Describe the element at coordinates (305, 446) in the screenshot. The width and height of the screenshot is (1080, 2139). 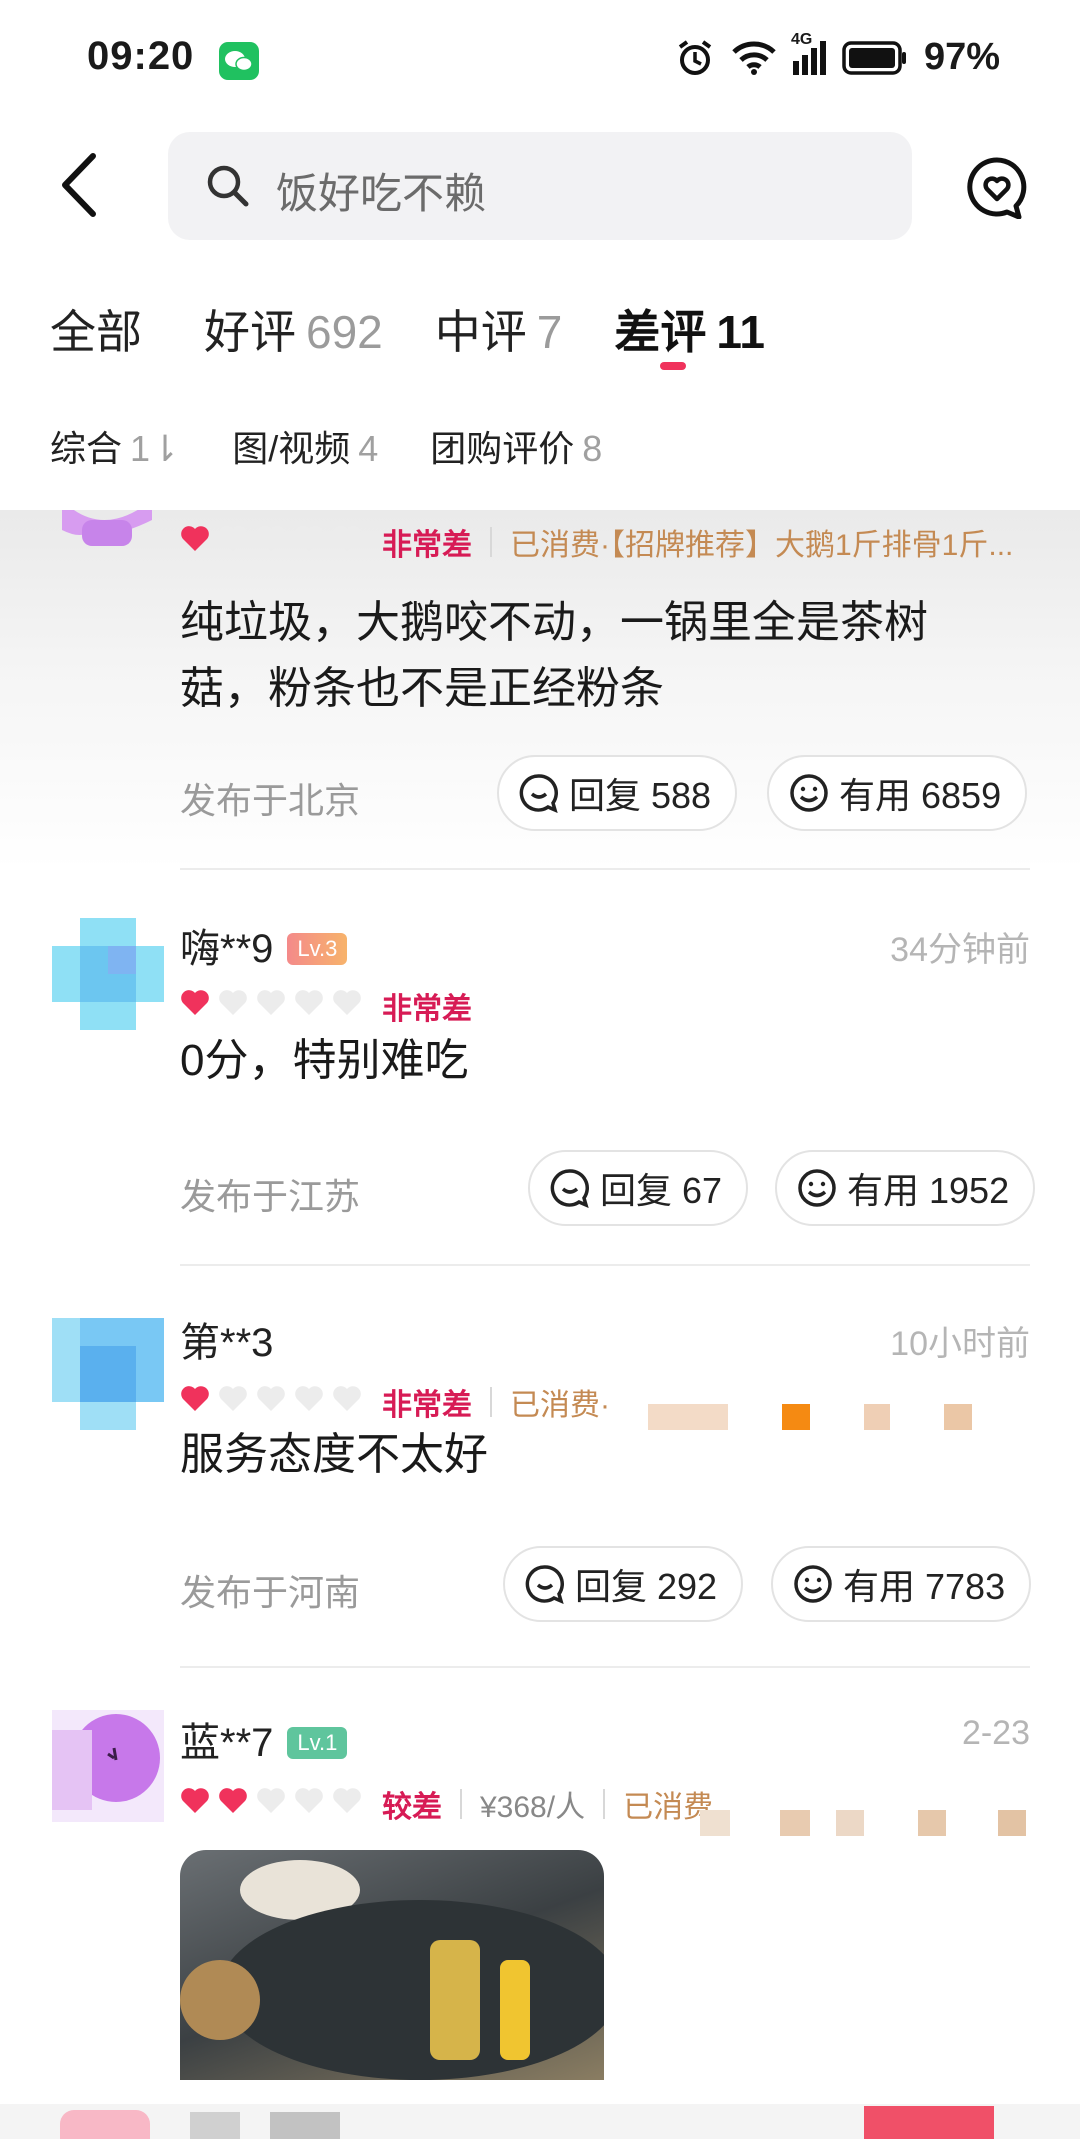
I see `subtab-media: 图/视频 4` at that location.